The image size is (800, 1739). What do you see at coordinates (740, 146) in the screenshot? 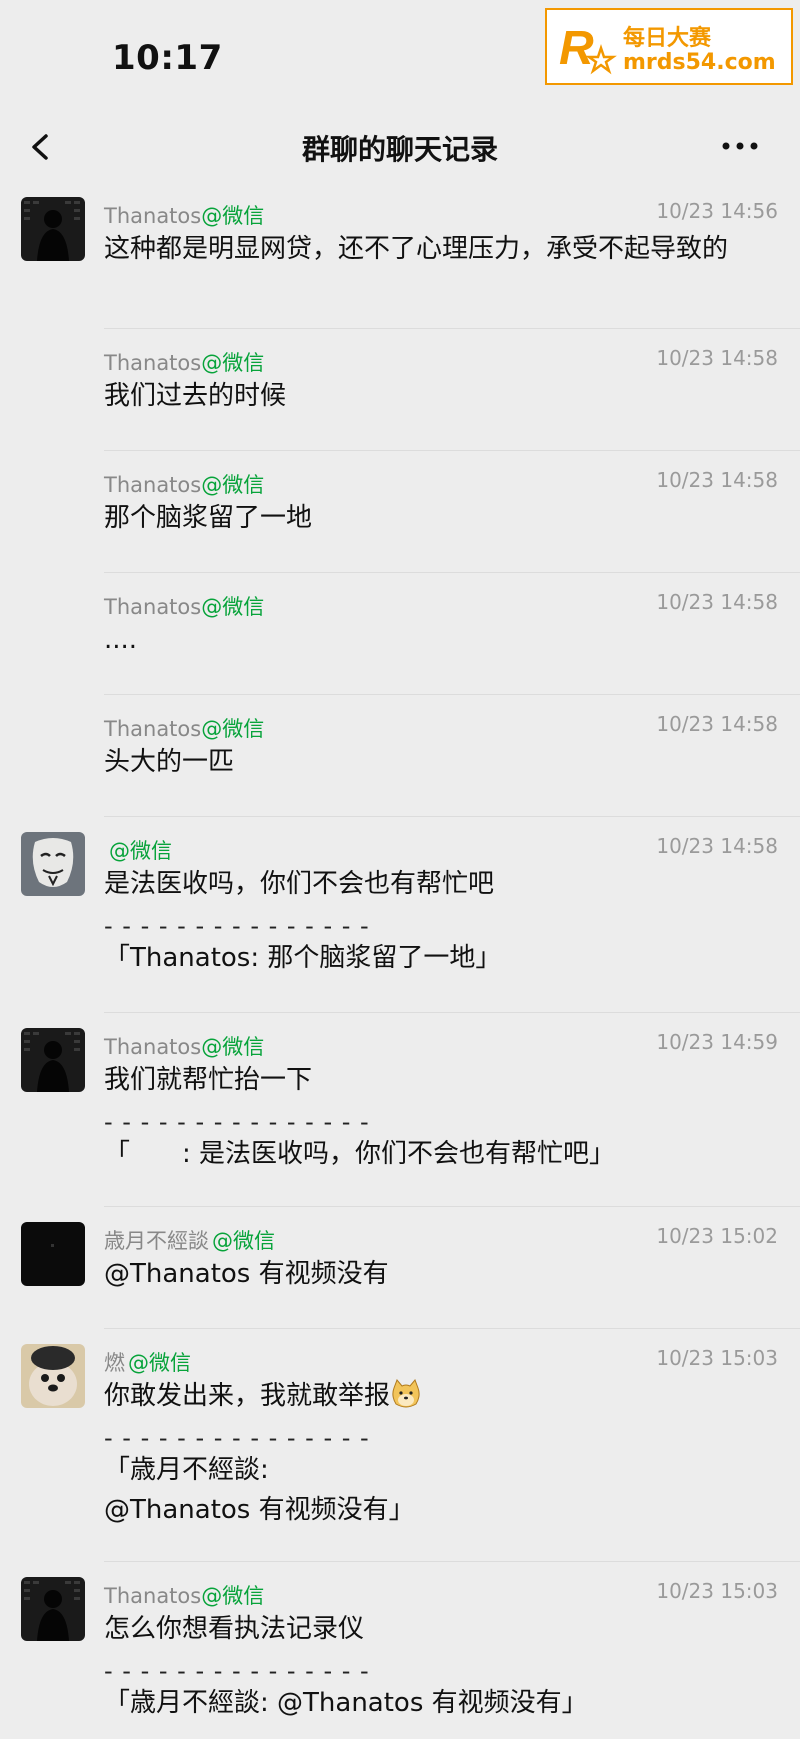
I see `more-dots-icon` at bounding box center [740, 146].